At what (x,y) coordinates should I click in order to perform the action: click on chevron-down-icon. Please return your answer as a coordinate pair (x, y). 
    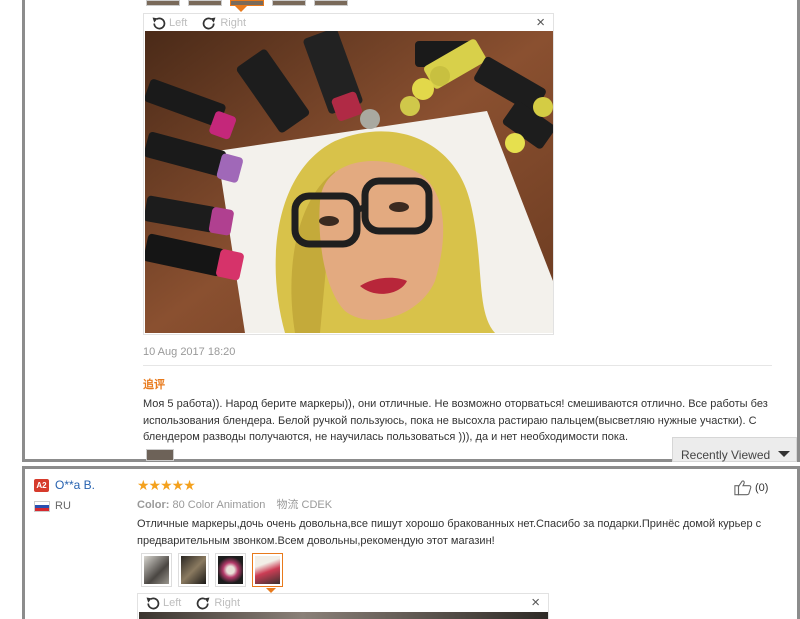
    Looking at the image, I should click on (784, 454).